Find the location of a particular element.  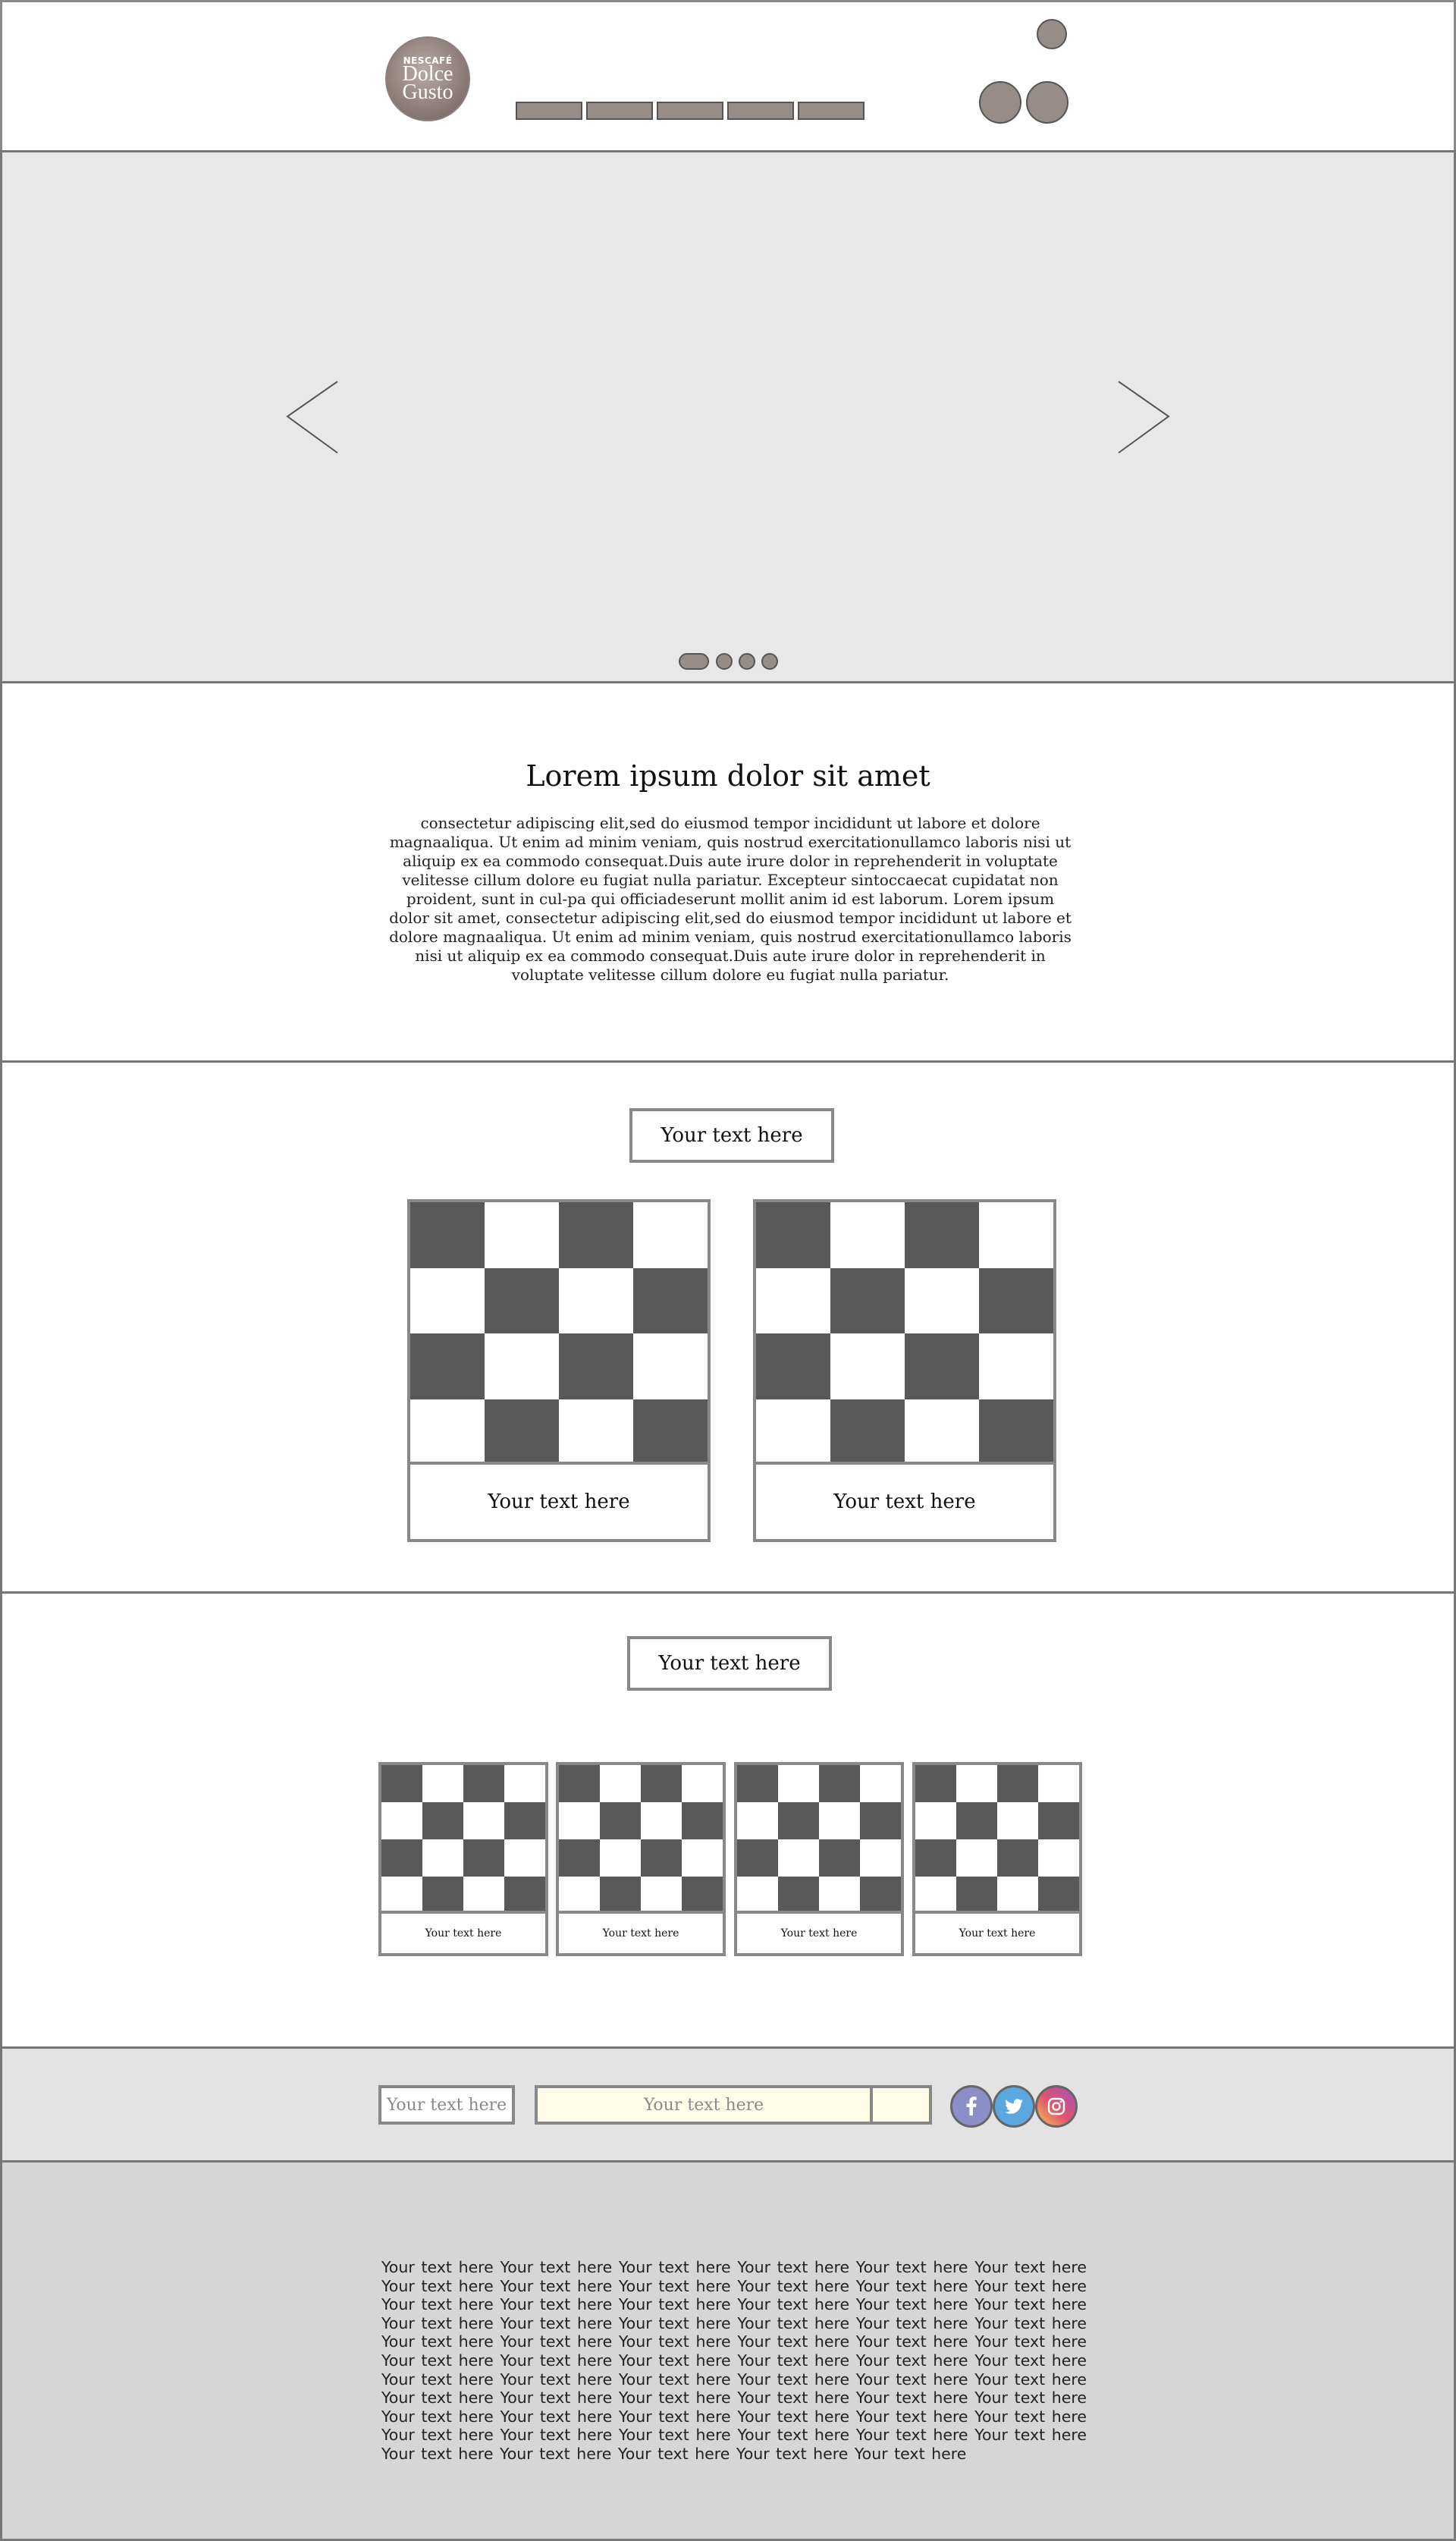

featured-card-image is located at coordinates (904, 1333).